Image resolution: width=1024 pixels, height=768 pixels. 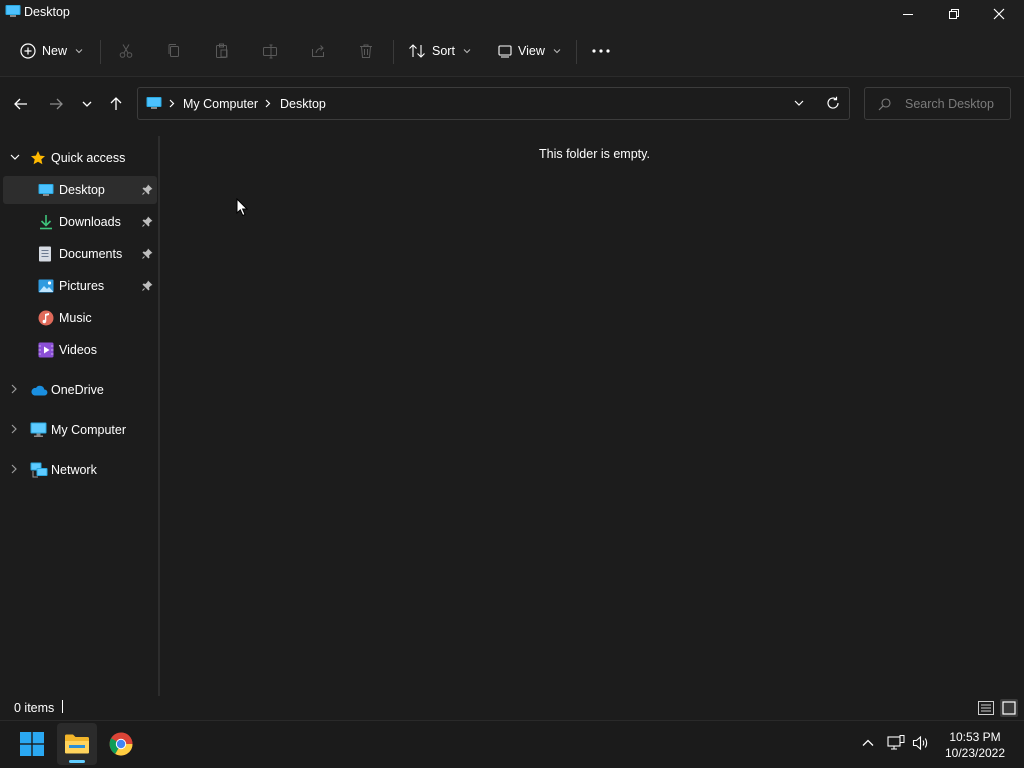 I want to click on sidebar-item-onedrive: OneDrive, so click(x=80, y=390).